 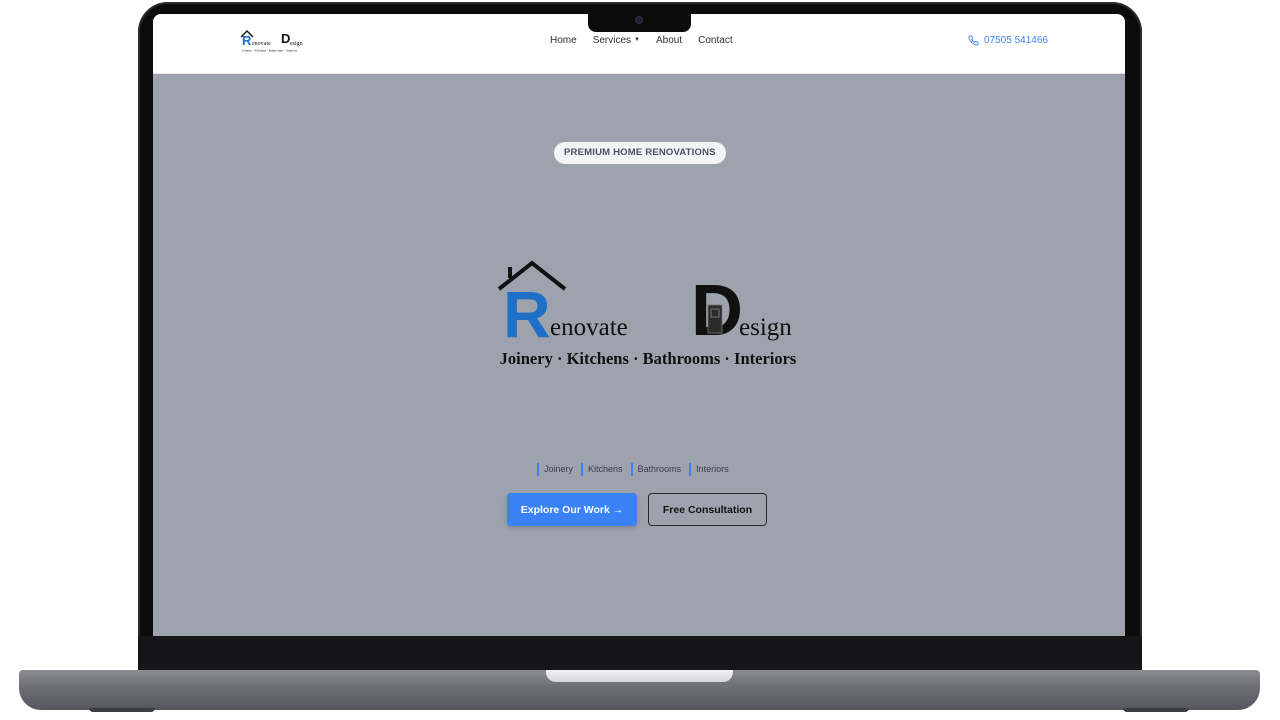 I want to click on nav-home: Home, so click(x=563, y=40).